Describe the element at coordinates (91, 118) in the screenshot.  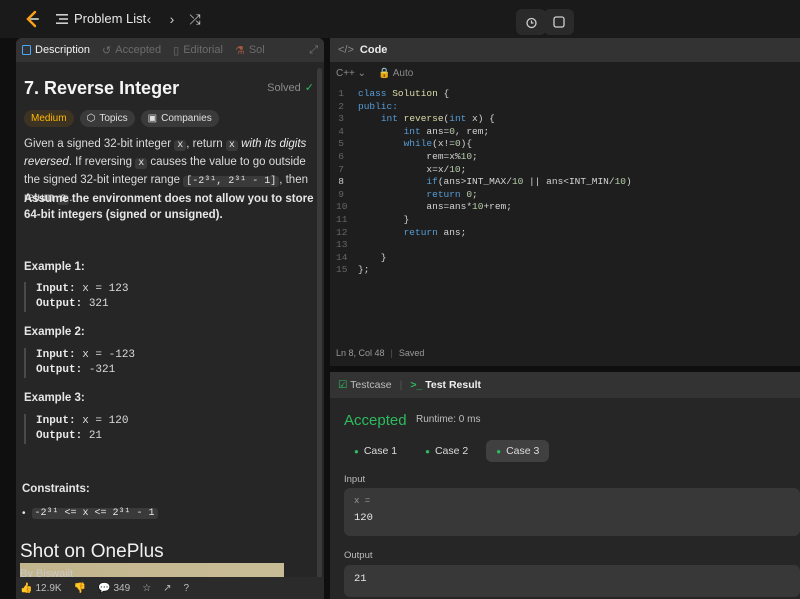
I see `tag-icon: ⬡` at that location.